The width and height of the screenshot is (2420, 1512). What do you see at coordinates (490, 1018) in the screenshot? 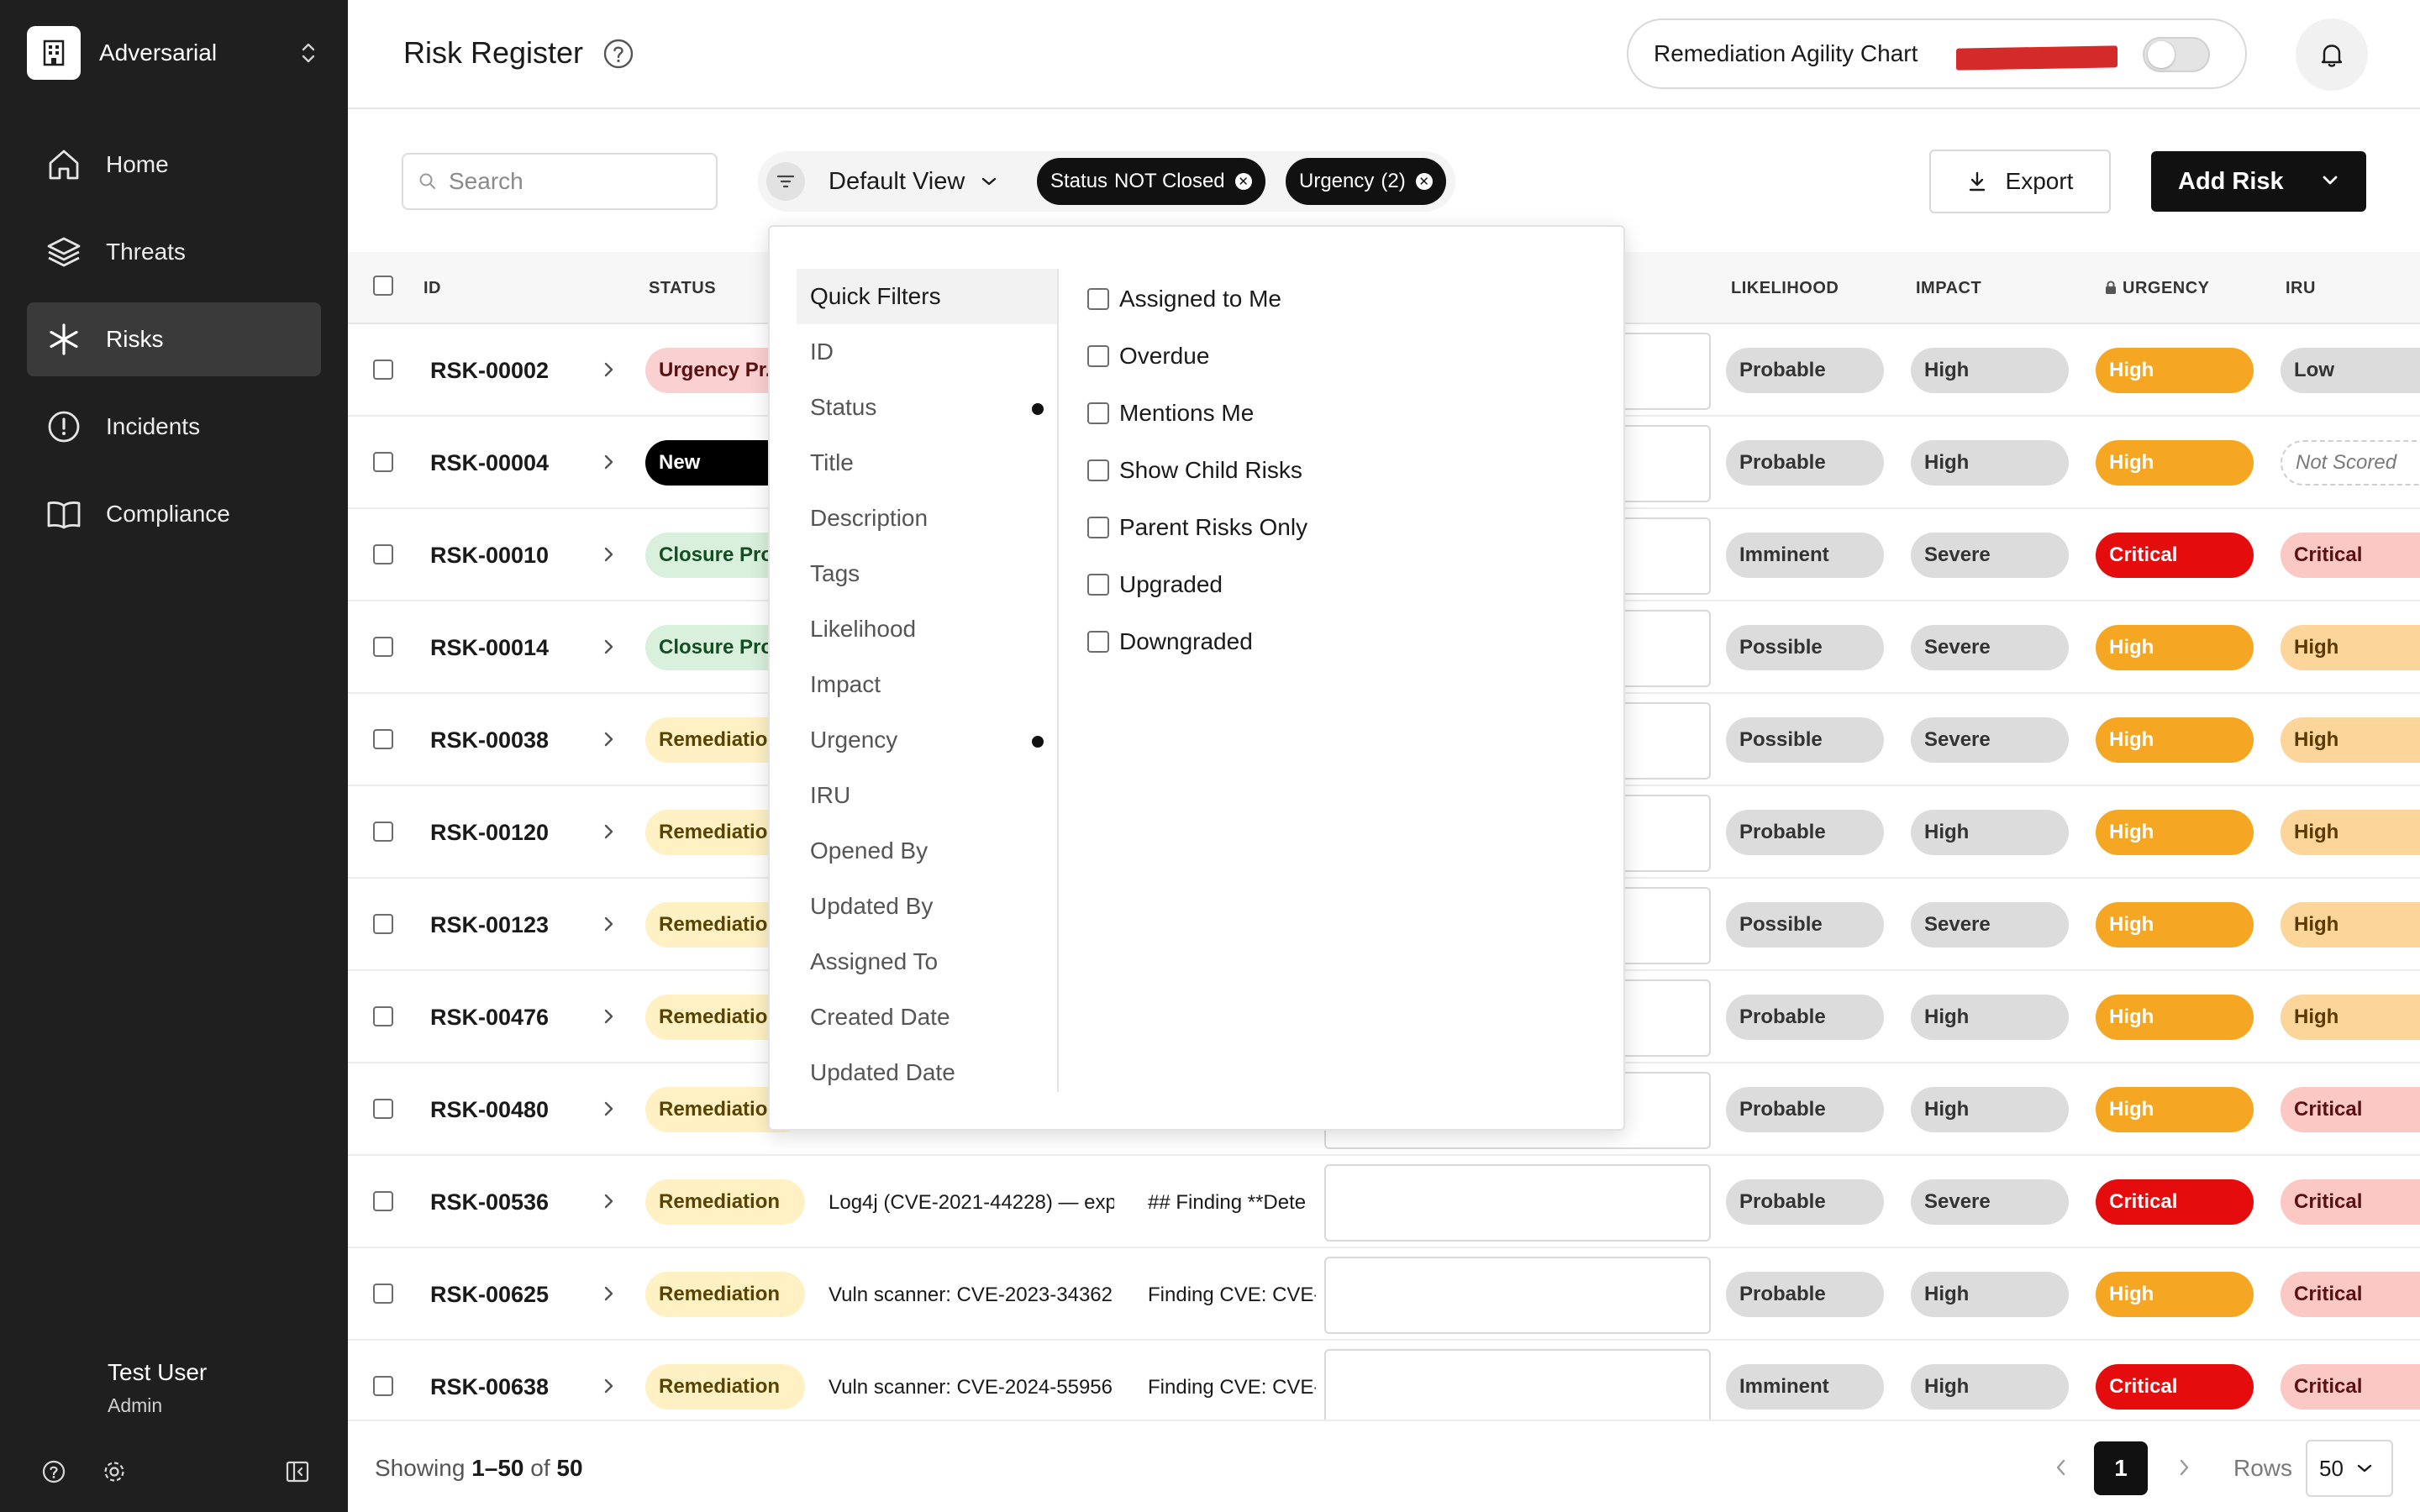
I see `risk-id: RSK-00476` at bounding box center [490, 1018].